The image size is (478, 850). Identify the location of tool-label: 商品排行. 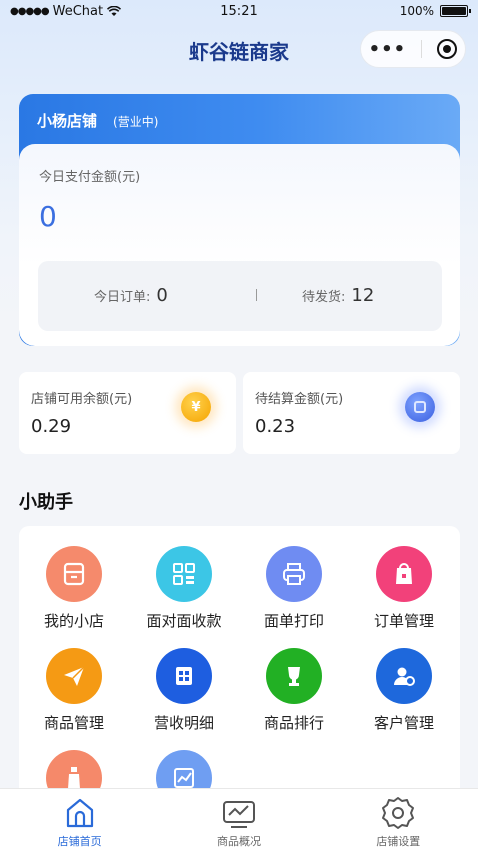
(293, 723).